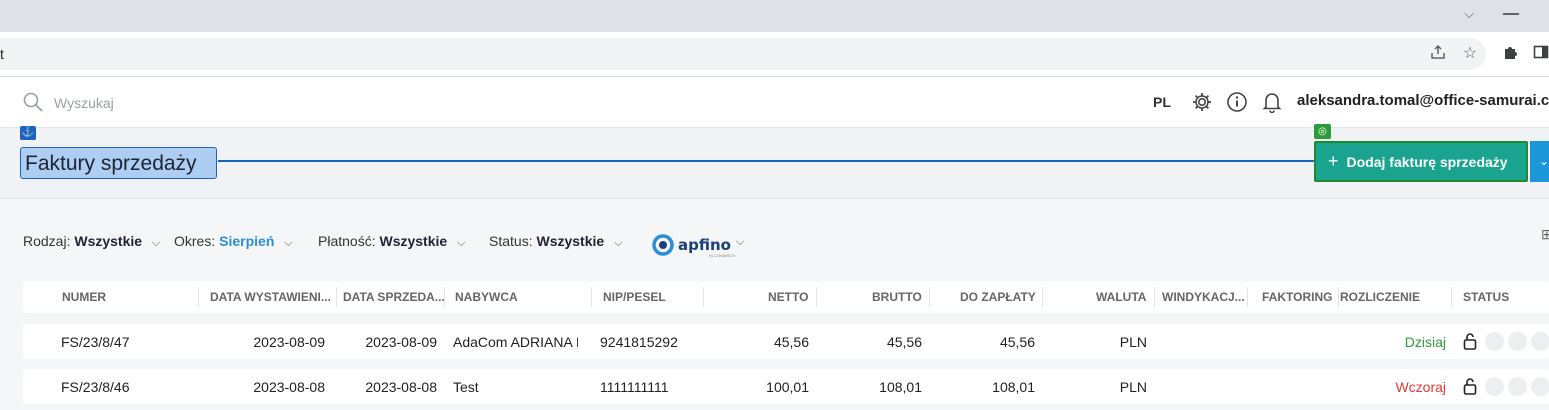  I want to click on search-icon, so click(33, 104).